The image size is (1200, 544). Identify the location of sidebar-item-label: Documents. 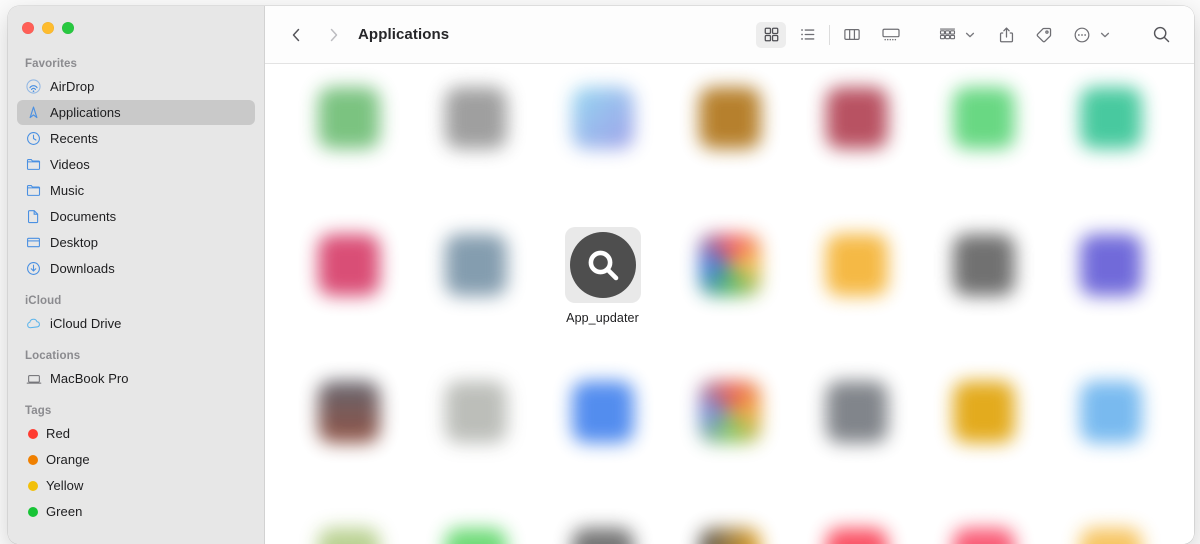
(83, 216).